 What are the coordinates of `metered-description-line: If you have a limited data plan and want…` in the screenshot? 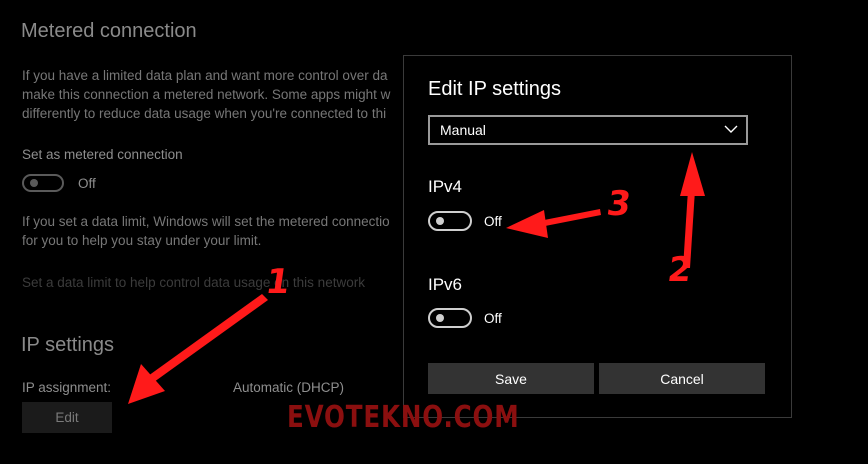 It's located at (205, 75).